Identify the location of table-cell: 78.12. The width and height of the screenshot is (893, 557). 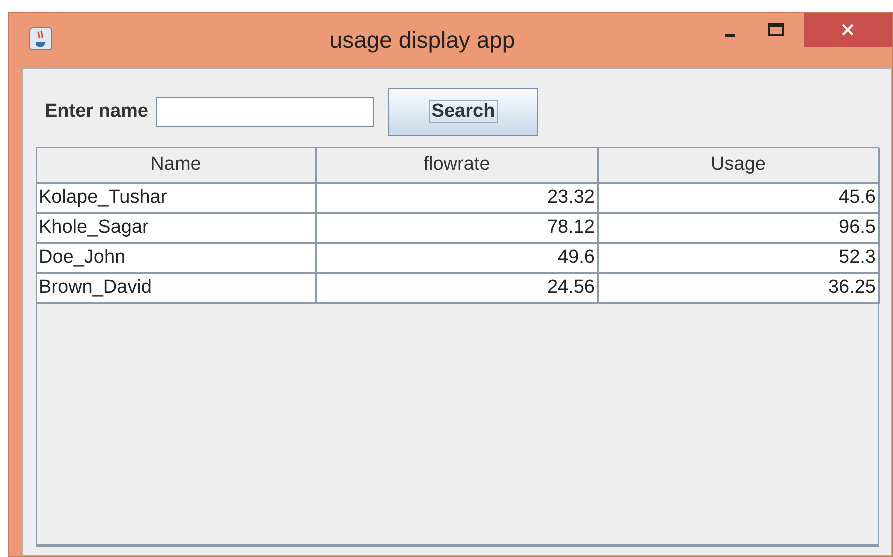
(458, 229).